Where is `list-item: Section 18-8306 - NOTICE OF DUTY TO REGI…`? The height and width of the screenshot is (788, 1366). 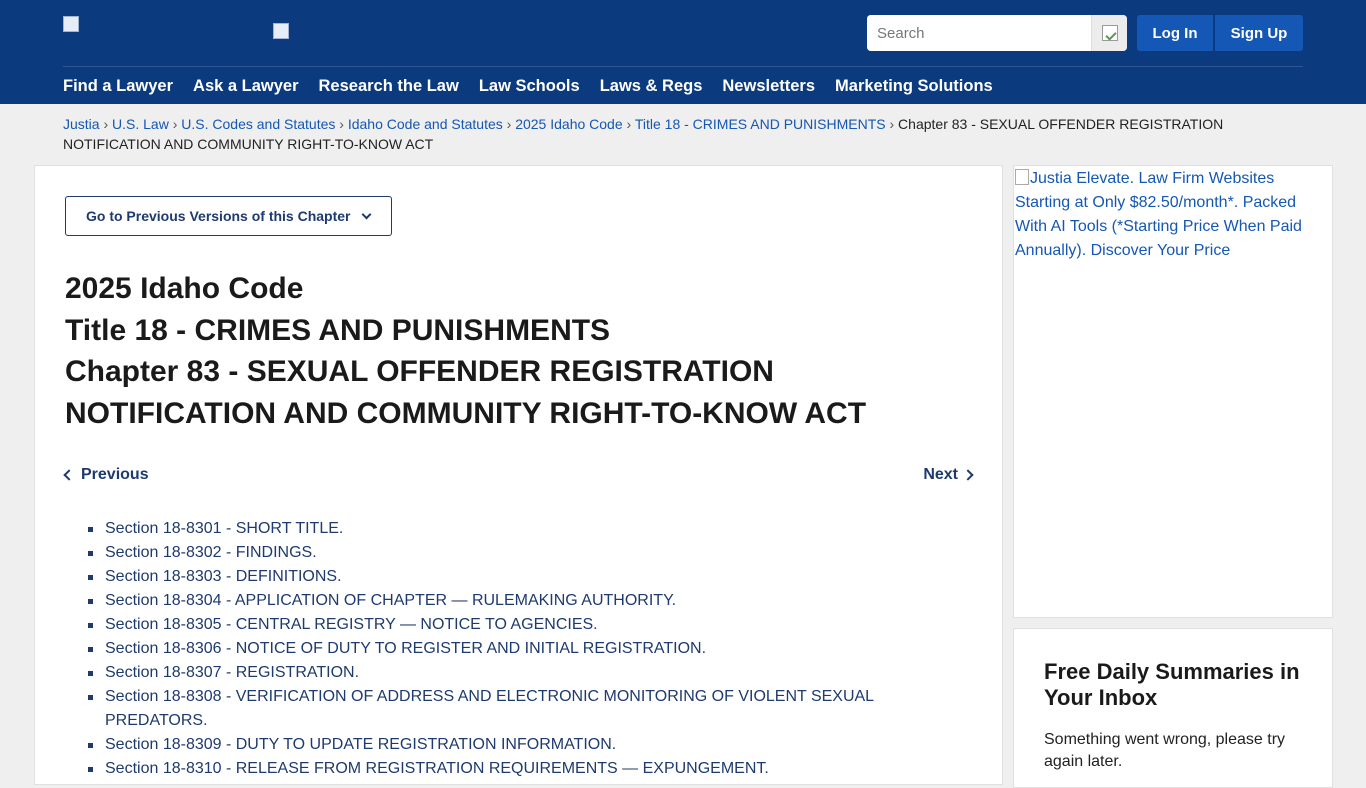 list-item: Section 18-8306 - NOTICE OF DUTY TO REGI… is located at coordinates (506, 649).